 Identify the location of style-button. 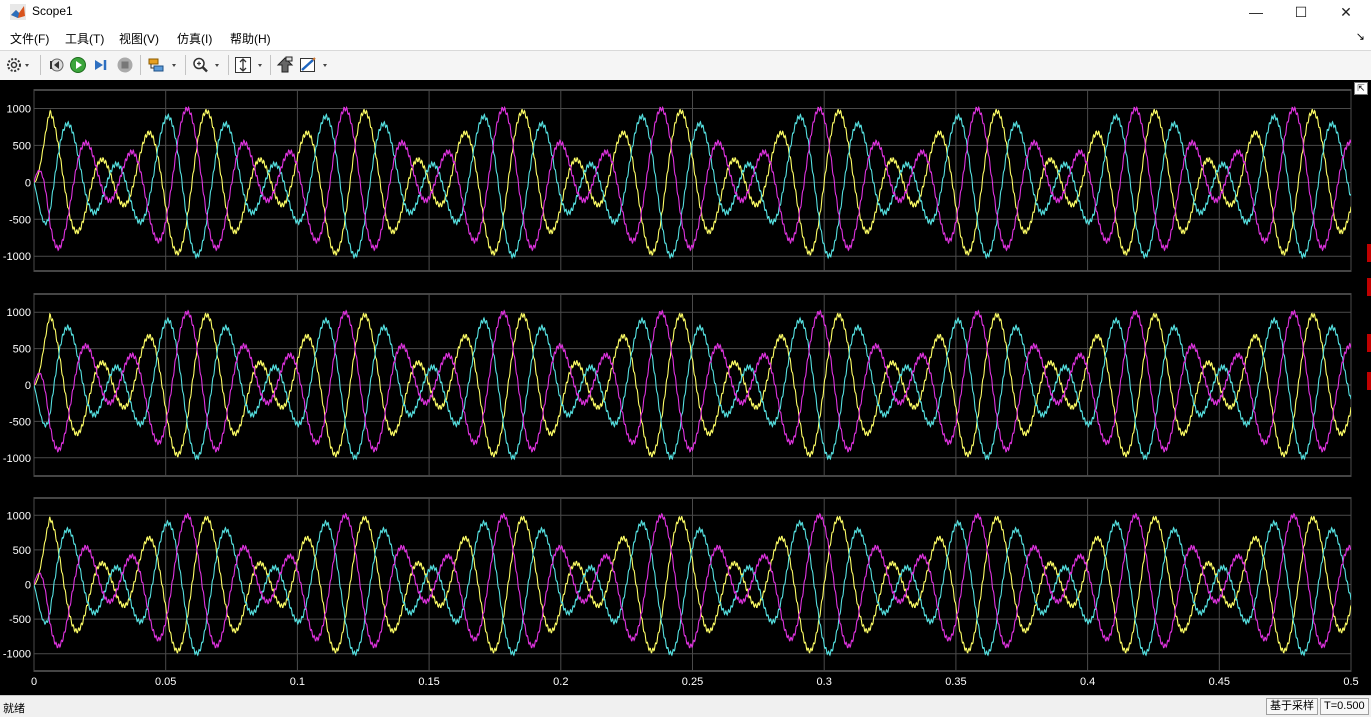
(316, 65).